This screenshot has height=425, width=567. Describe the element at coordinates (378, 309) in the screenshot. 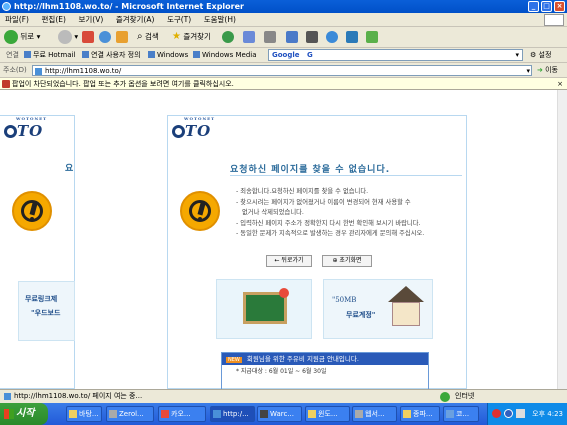

I see `promo-account-banner: "50MB 무료계정"` at that location.